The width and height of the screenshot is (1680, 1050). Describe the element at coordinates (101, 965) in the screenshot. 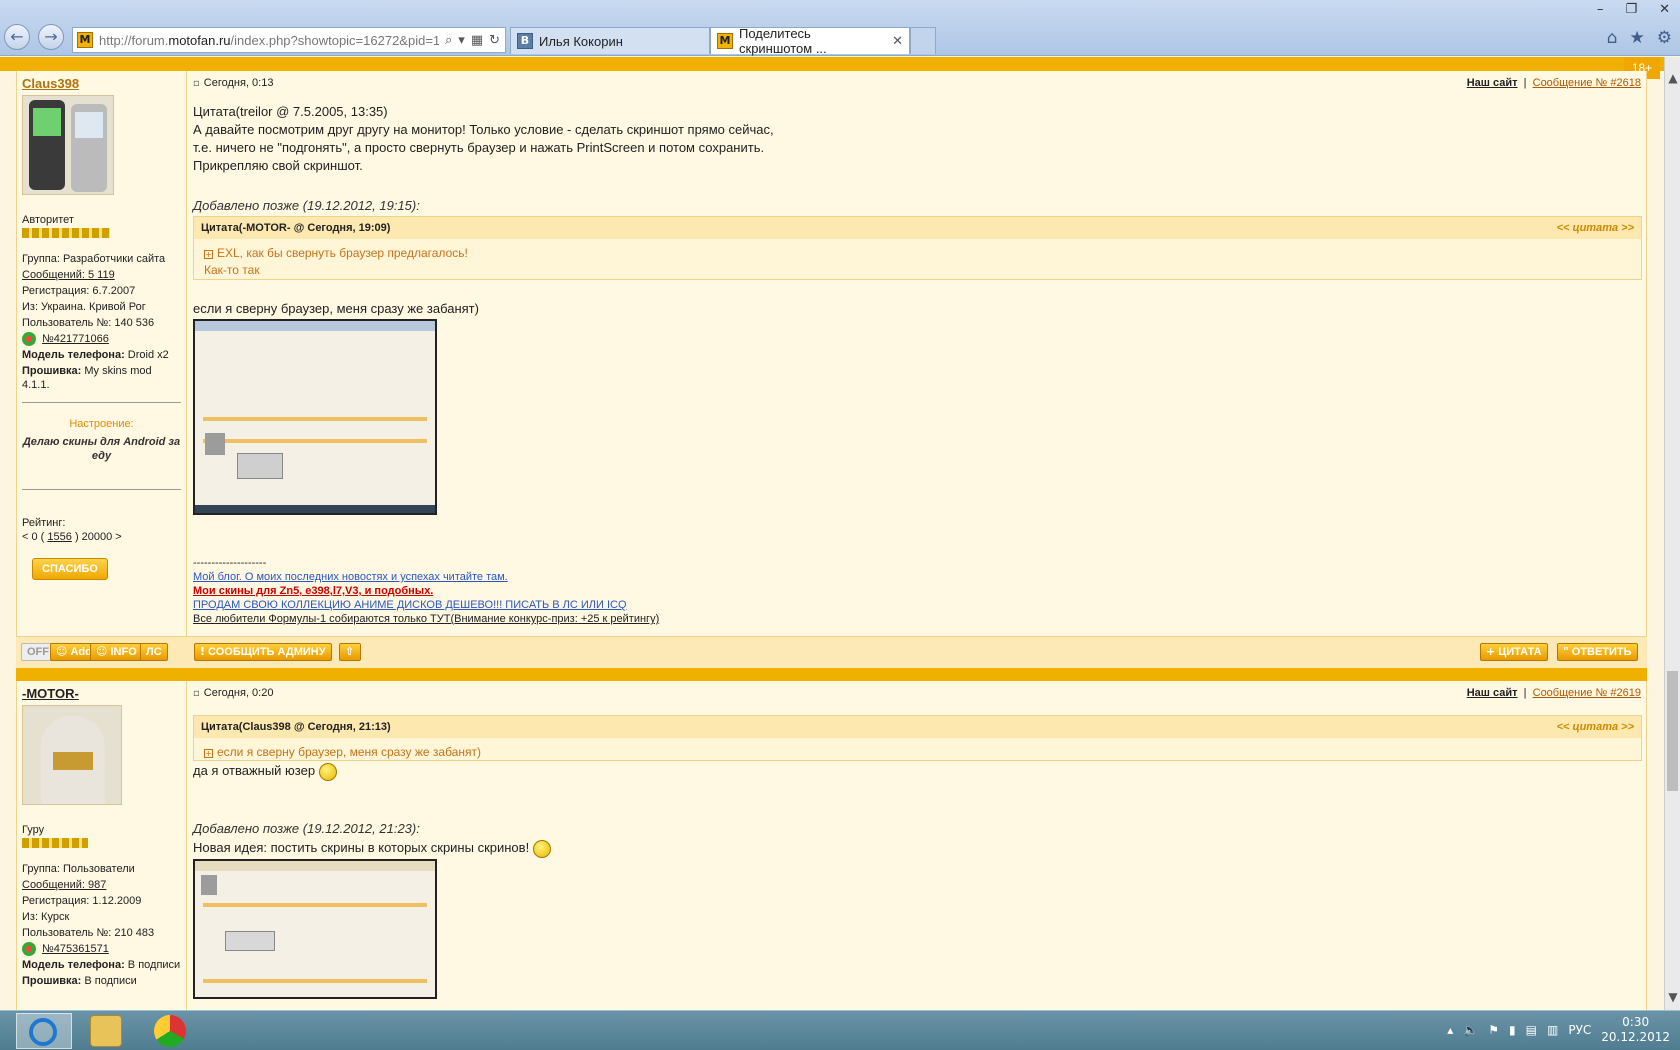

I see `user-phone: Модель телефона: В подписи` at that location.